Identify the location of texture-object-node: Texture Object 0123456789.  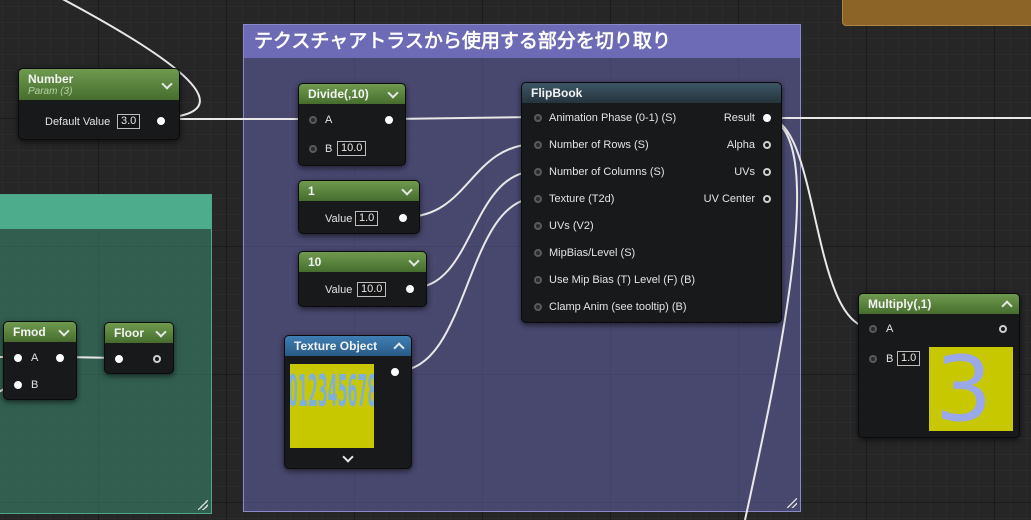
(348, 402).